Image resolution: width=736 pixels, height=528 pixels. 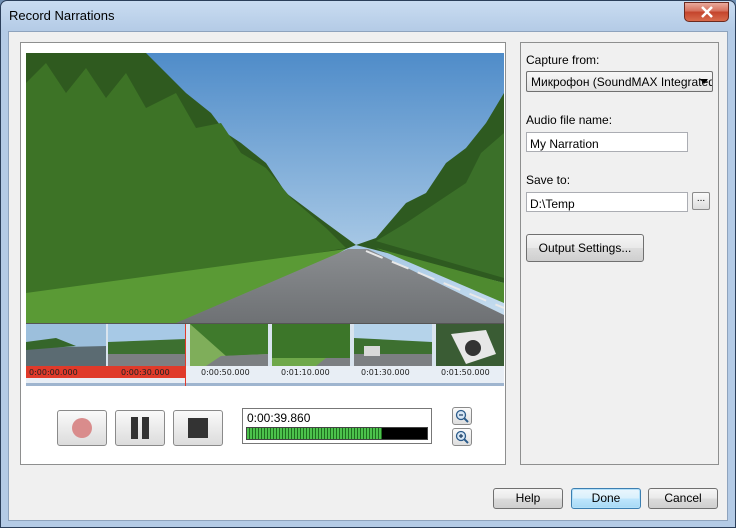 I want to click on record-button, so click(x=82, y=428).